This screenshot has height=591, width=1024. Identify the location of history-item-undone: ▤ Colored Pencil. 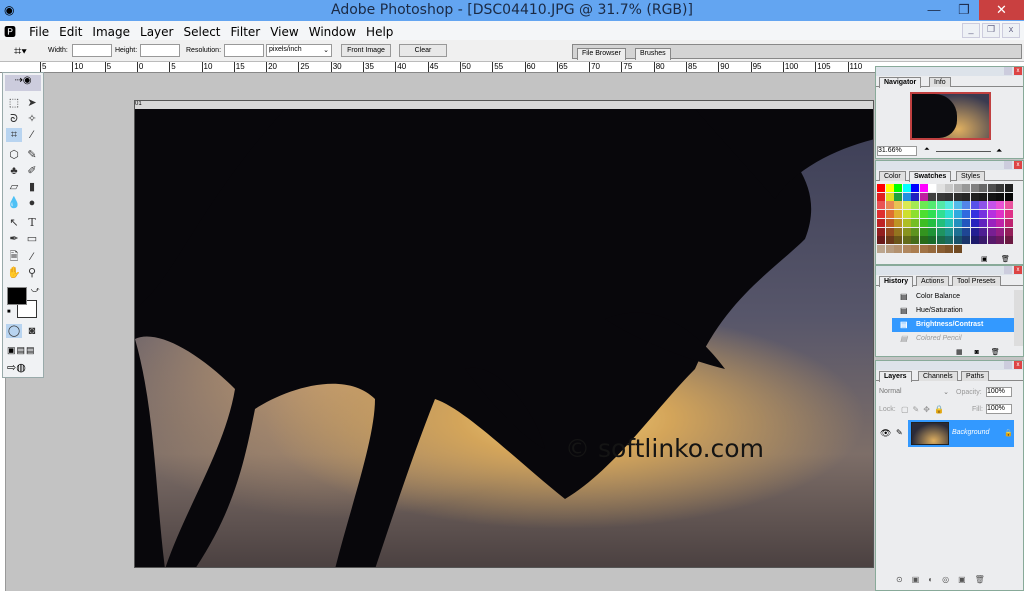
(945, 339).